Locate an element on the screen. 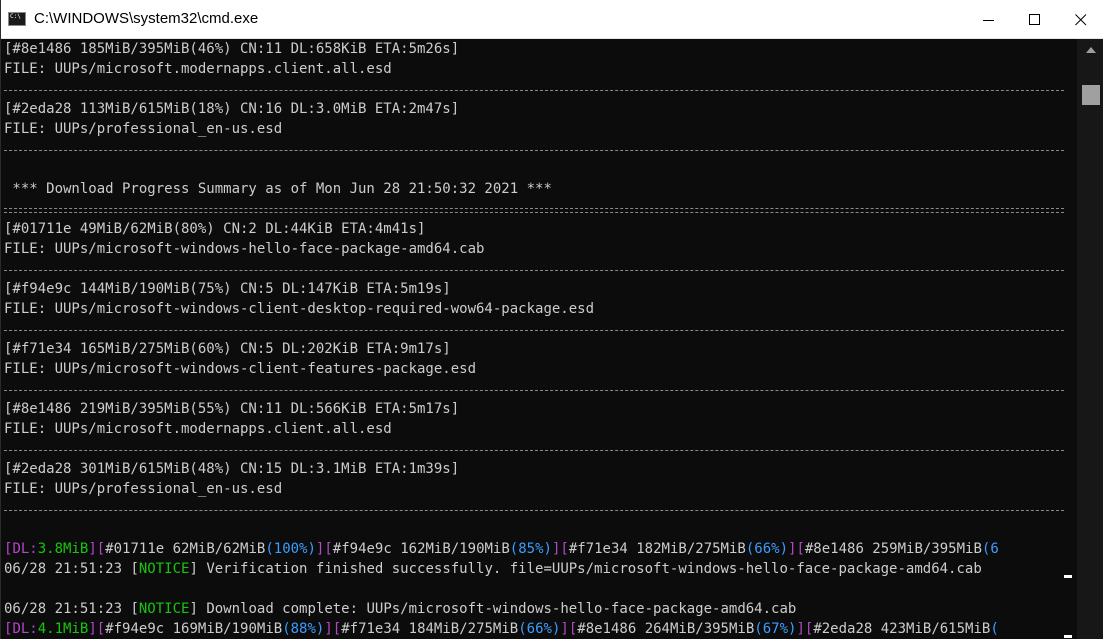 Image resolution: width=1103 pixels, height=639 pixels. status-segment: 4.1MiB is located at coordinates (63, 629).